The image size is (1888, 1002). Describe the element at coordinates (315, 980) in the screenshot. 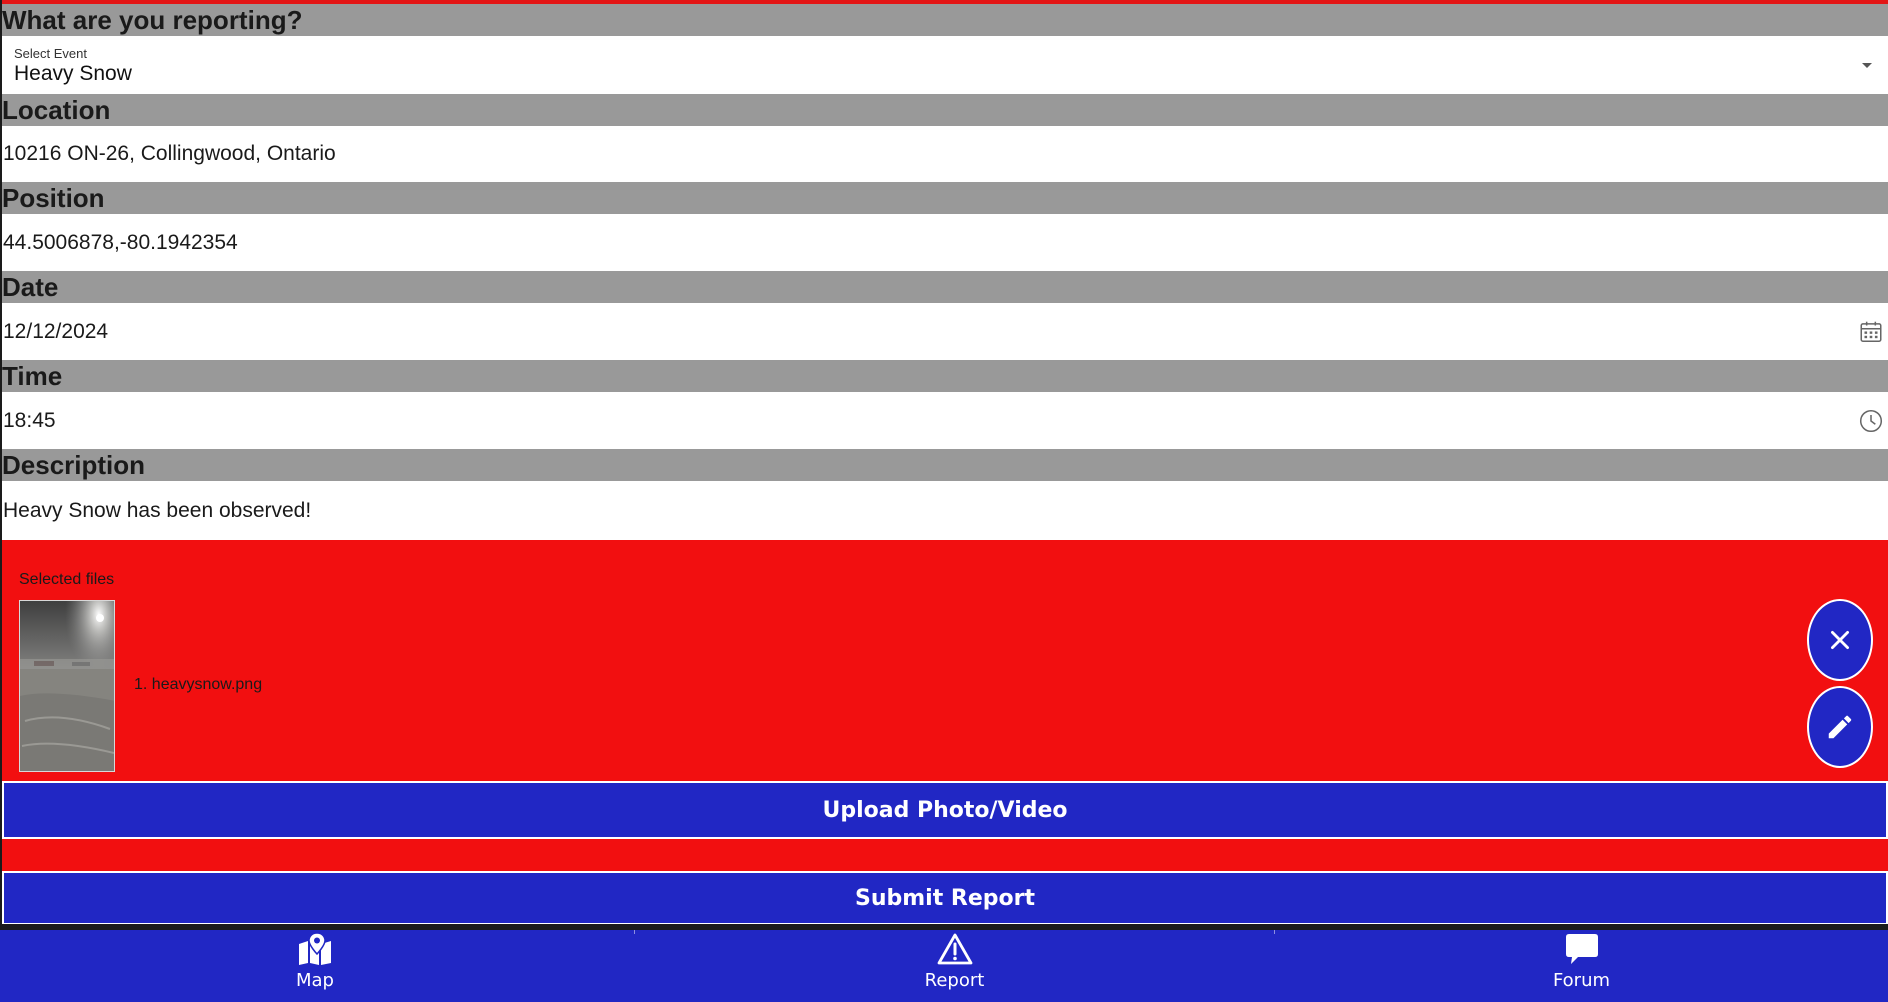

I see `nav-label-map: Map` at that location.